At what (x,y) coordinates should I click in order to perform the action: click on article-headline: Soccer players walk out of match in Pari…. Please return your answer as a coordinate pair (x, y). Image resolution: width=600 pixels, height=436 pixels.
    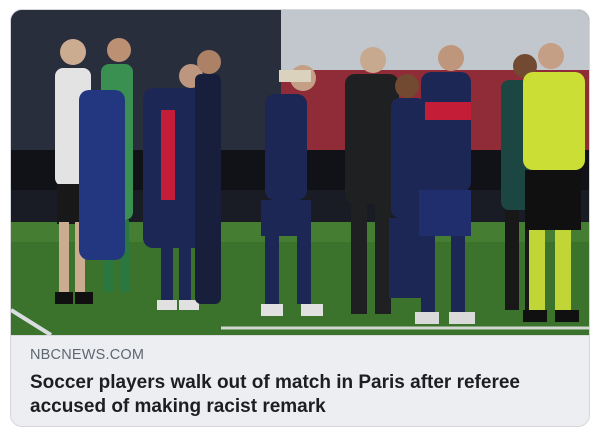
    Looking at the image, I should click on (302, 395).